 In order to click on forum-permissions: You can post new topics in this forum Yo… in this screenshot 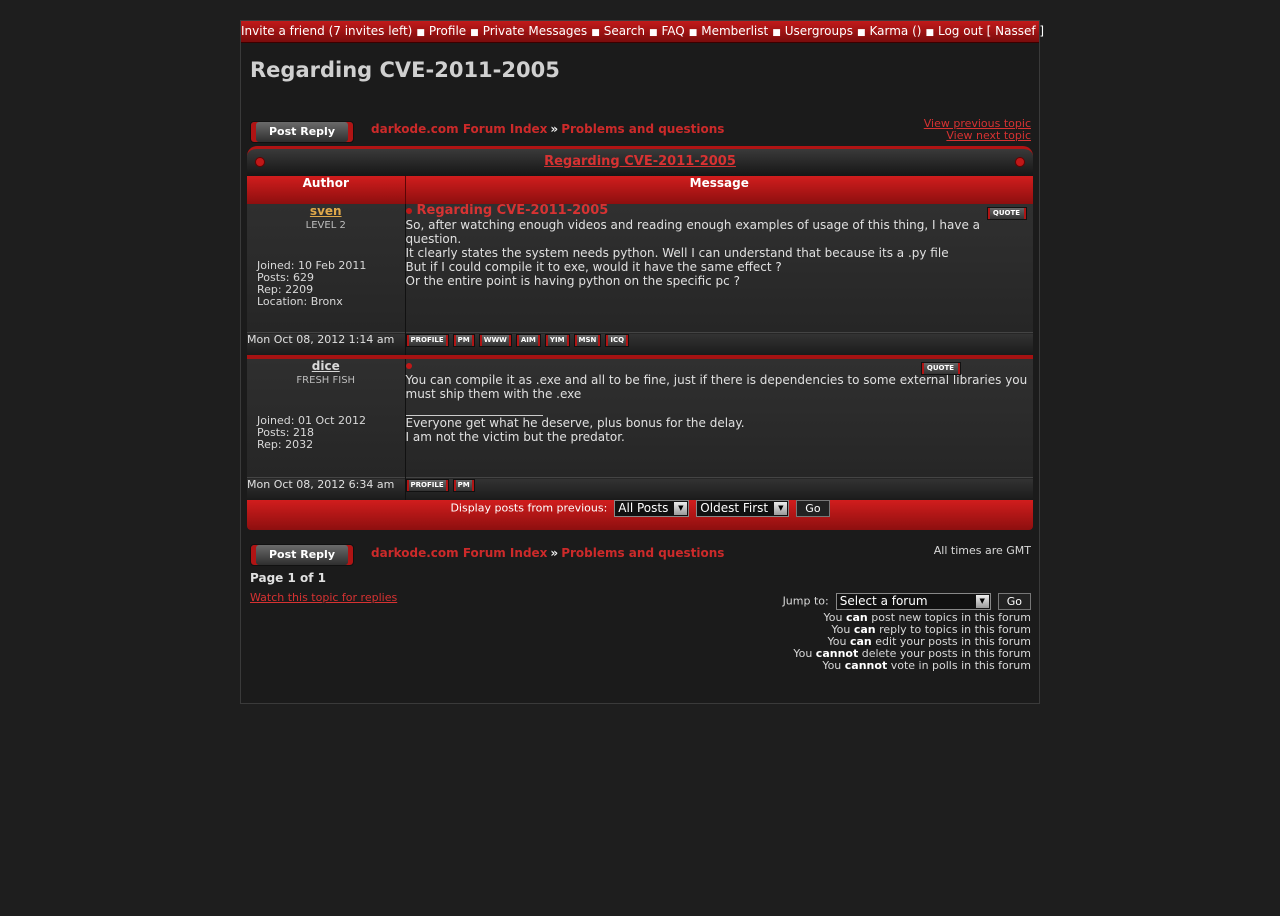, I will do `click(912, 642)`.